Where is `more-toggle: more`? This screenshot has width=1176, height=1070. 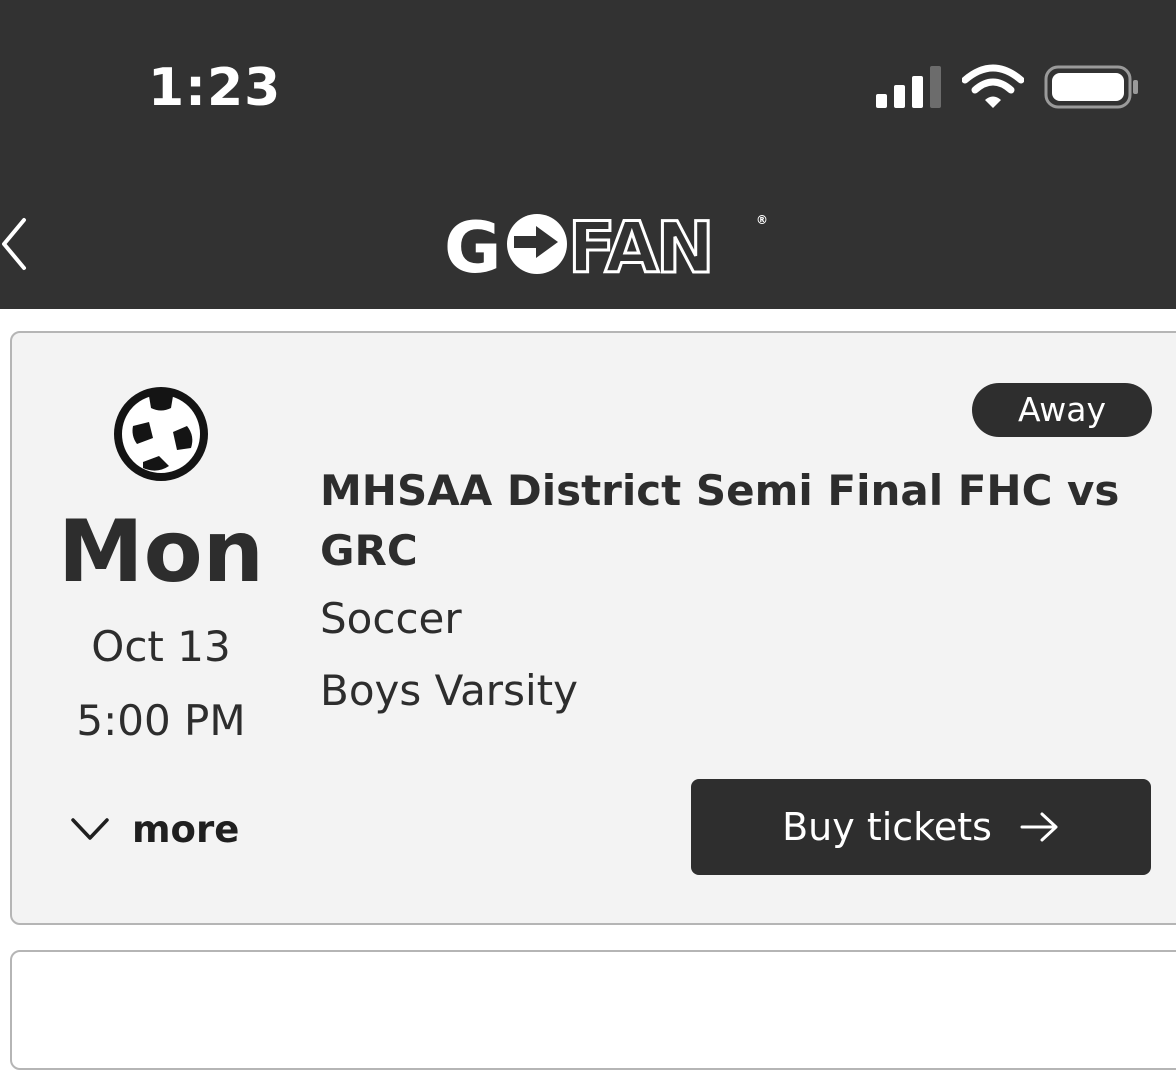
more-toggle: more is located at coordinates (154, 829).